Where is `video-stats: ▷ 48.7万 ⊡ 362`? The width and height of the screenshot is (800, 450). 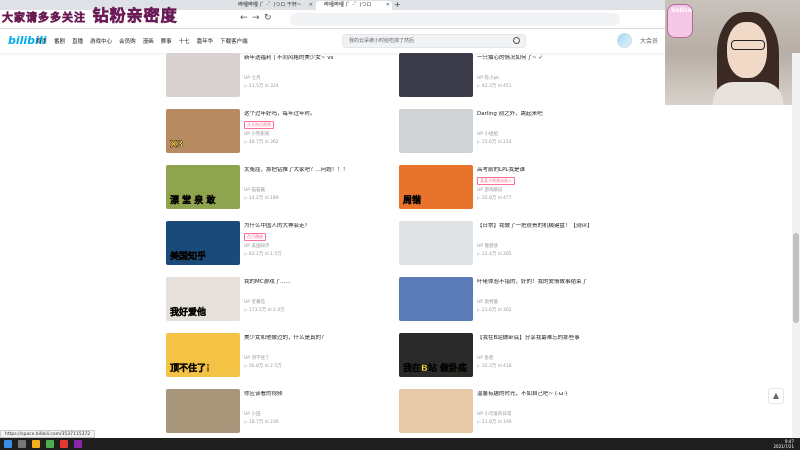
video-stats: ▷ 48.7万 ⊡ 362 is located at coordinates (261, 142).